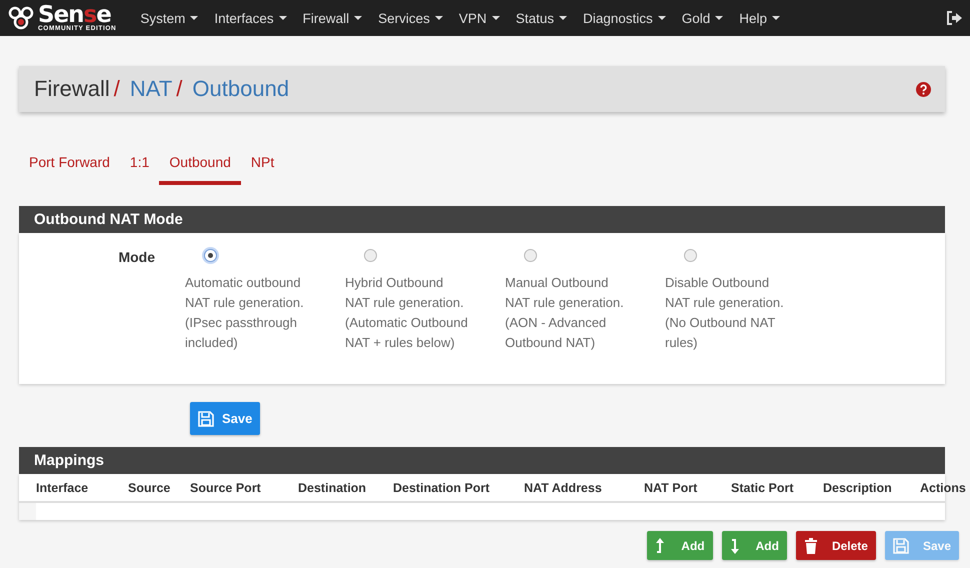  Describe the element at coordinates (725, 313) in the screenshot. I see `option-label: Disable Outbound NAT rule generation. (No Outbound NAT rules)` at that location.